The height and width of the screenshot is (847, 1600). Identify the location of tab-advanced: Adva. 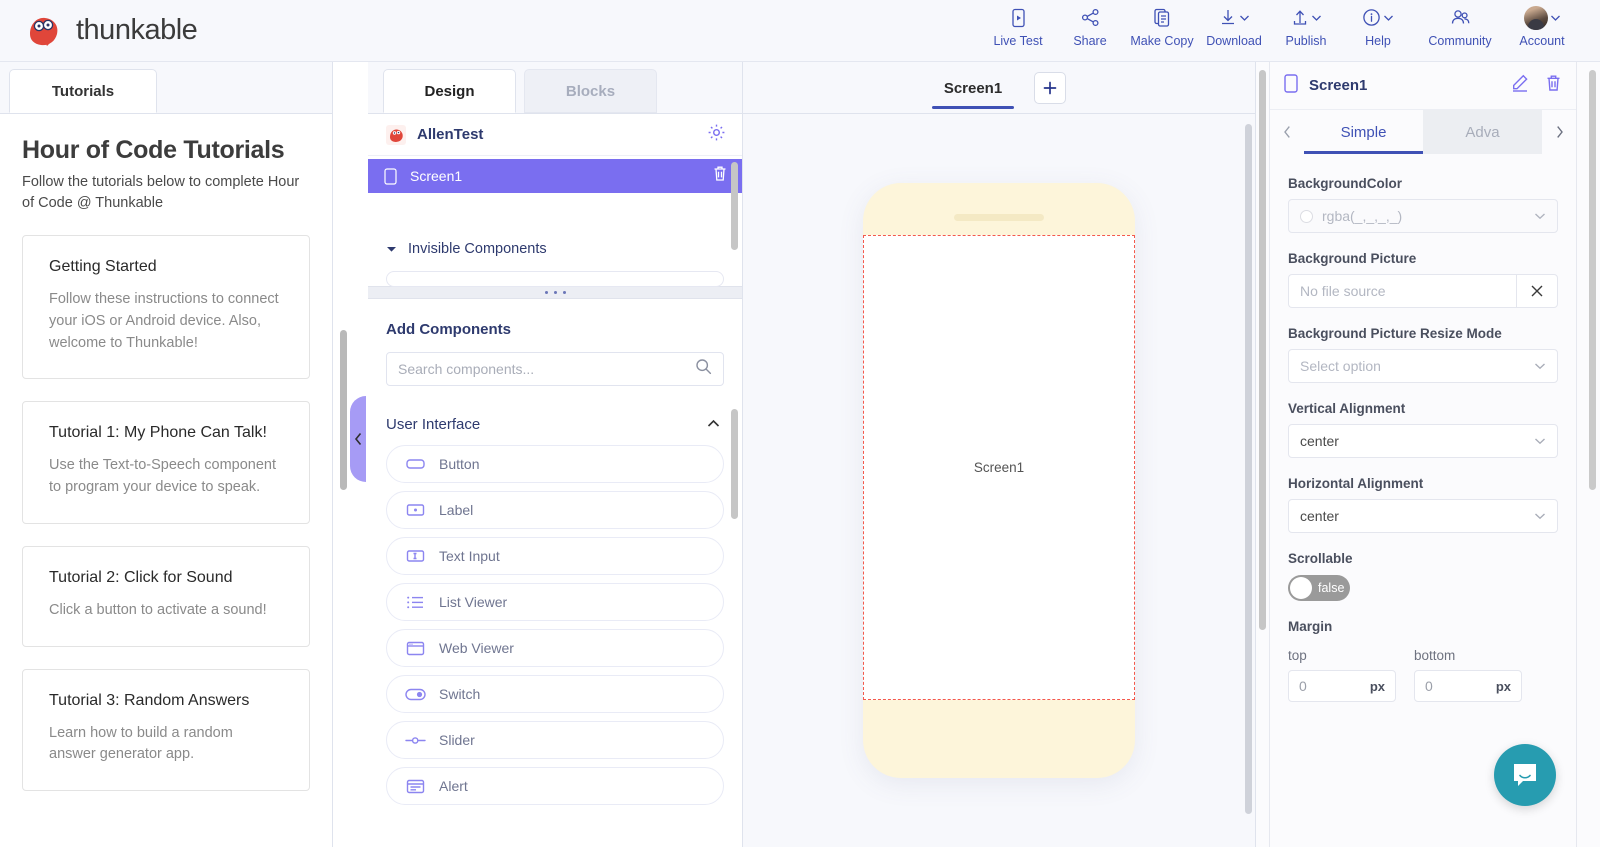
(1482, 132).